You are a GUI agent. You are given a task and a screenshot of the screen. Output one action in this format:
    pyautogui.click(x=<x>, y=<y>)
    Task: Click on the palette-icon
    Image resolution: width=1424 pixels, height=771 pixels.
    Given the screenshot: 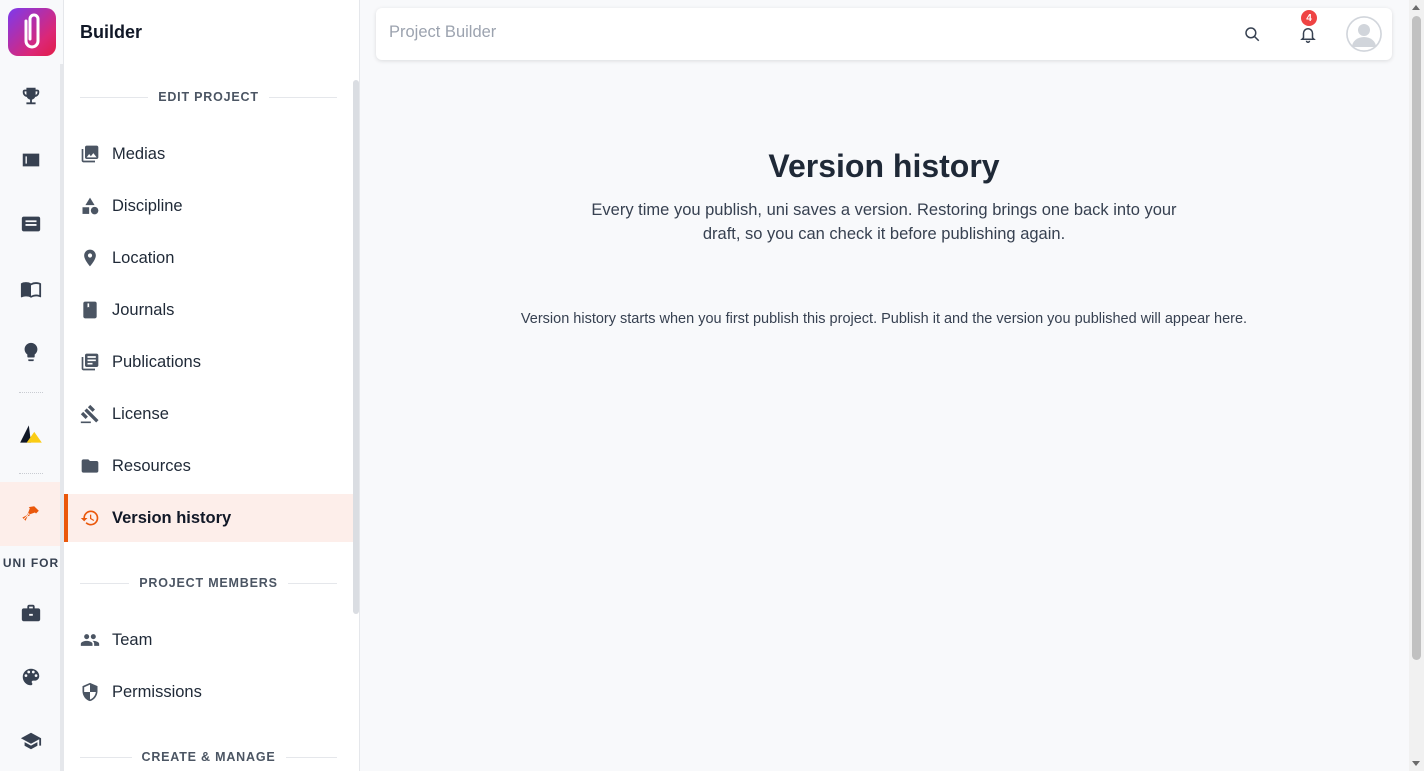 What is the action you would take?
    pyautogui.click(x=31, y=677)
    